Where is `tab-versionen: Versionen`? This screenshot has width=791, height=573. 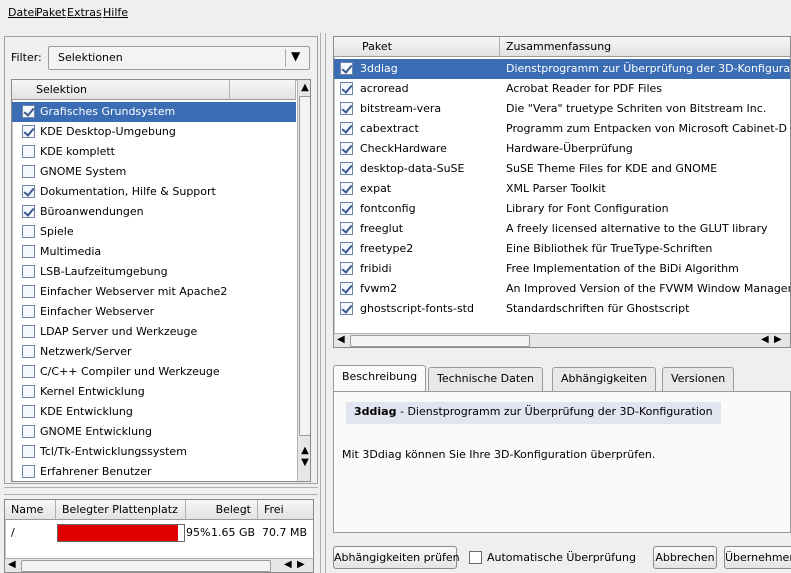 tab-versionen: Versionen is located at coordinates (698, 379).